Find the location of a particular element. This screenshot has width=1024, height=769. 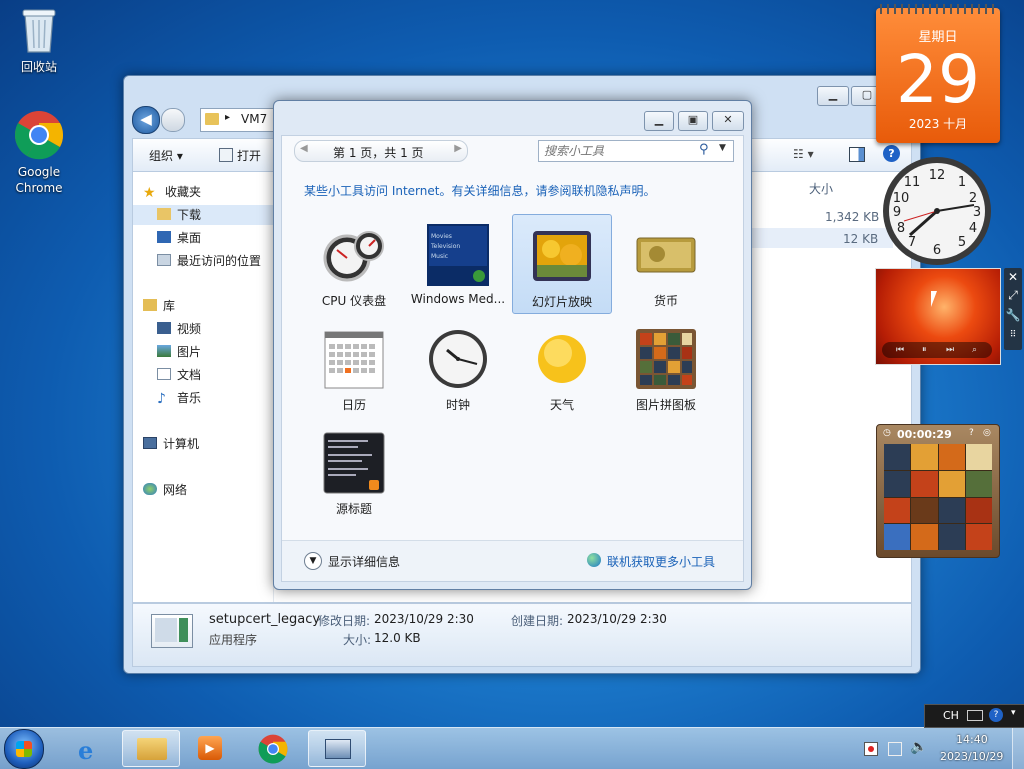

network-icon is located at coordinates (895, 749).